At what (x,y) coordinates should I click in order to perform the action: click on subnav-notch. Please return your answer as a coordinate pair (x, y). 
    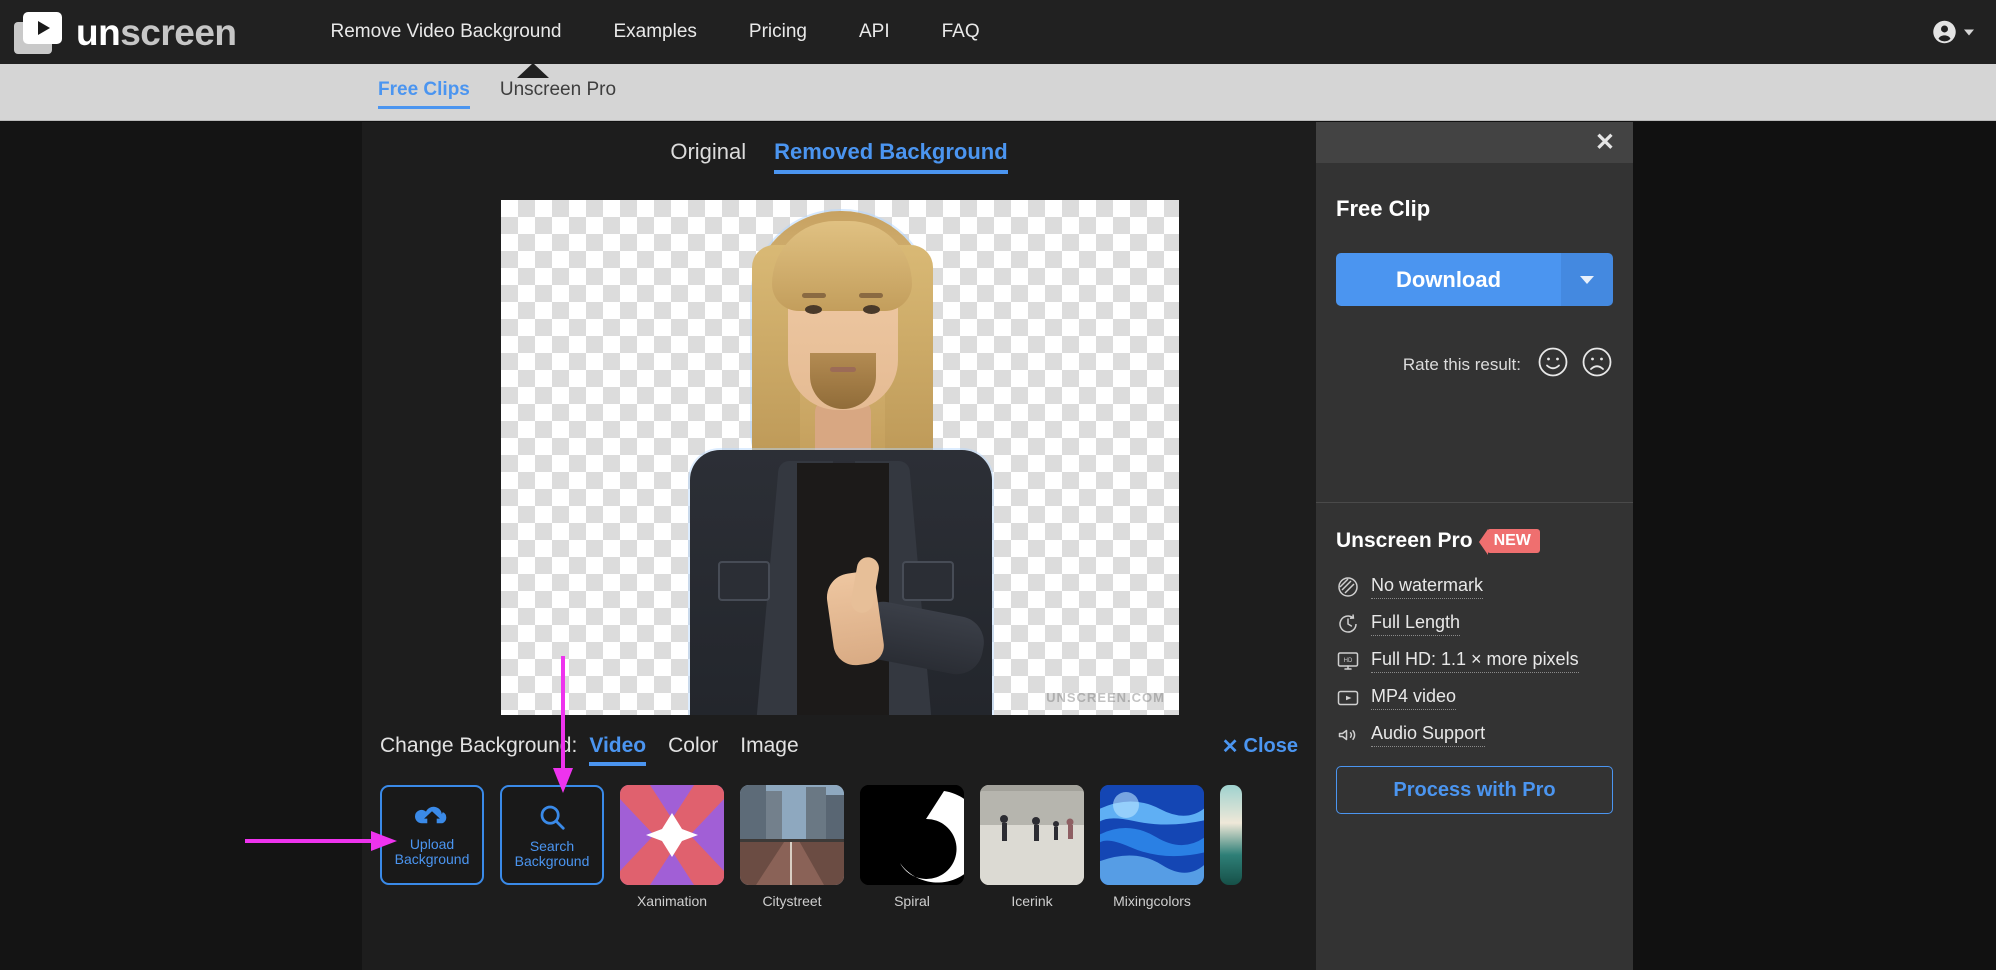
    Looking at the image, I should click on (533, 70).